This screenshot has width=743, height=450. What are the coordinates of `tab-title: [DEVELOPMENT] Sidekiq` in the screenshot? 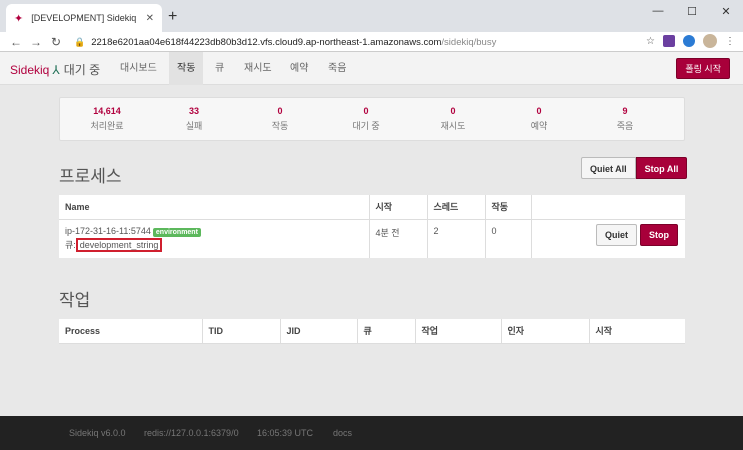 It's located at (84, 18).